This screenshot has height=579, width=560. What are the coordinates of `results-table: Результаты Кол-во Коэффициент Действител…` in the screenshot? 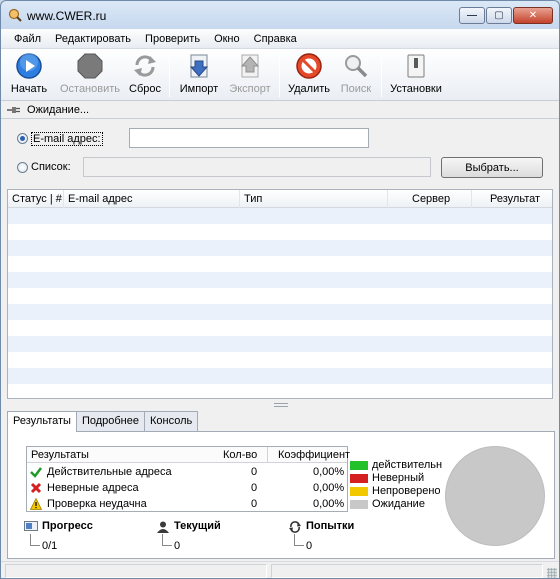 It's located at (188, 479).